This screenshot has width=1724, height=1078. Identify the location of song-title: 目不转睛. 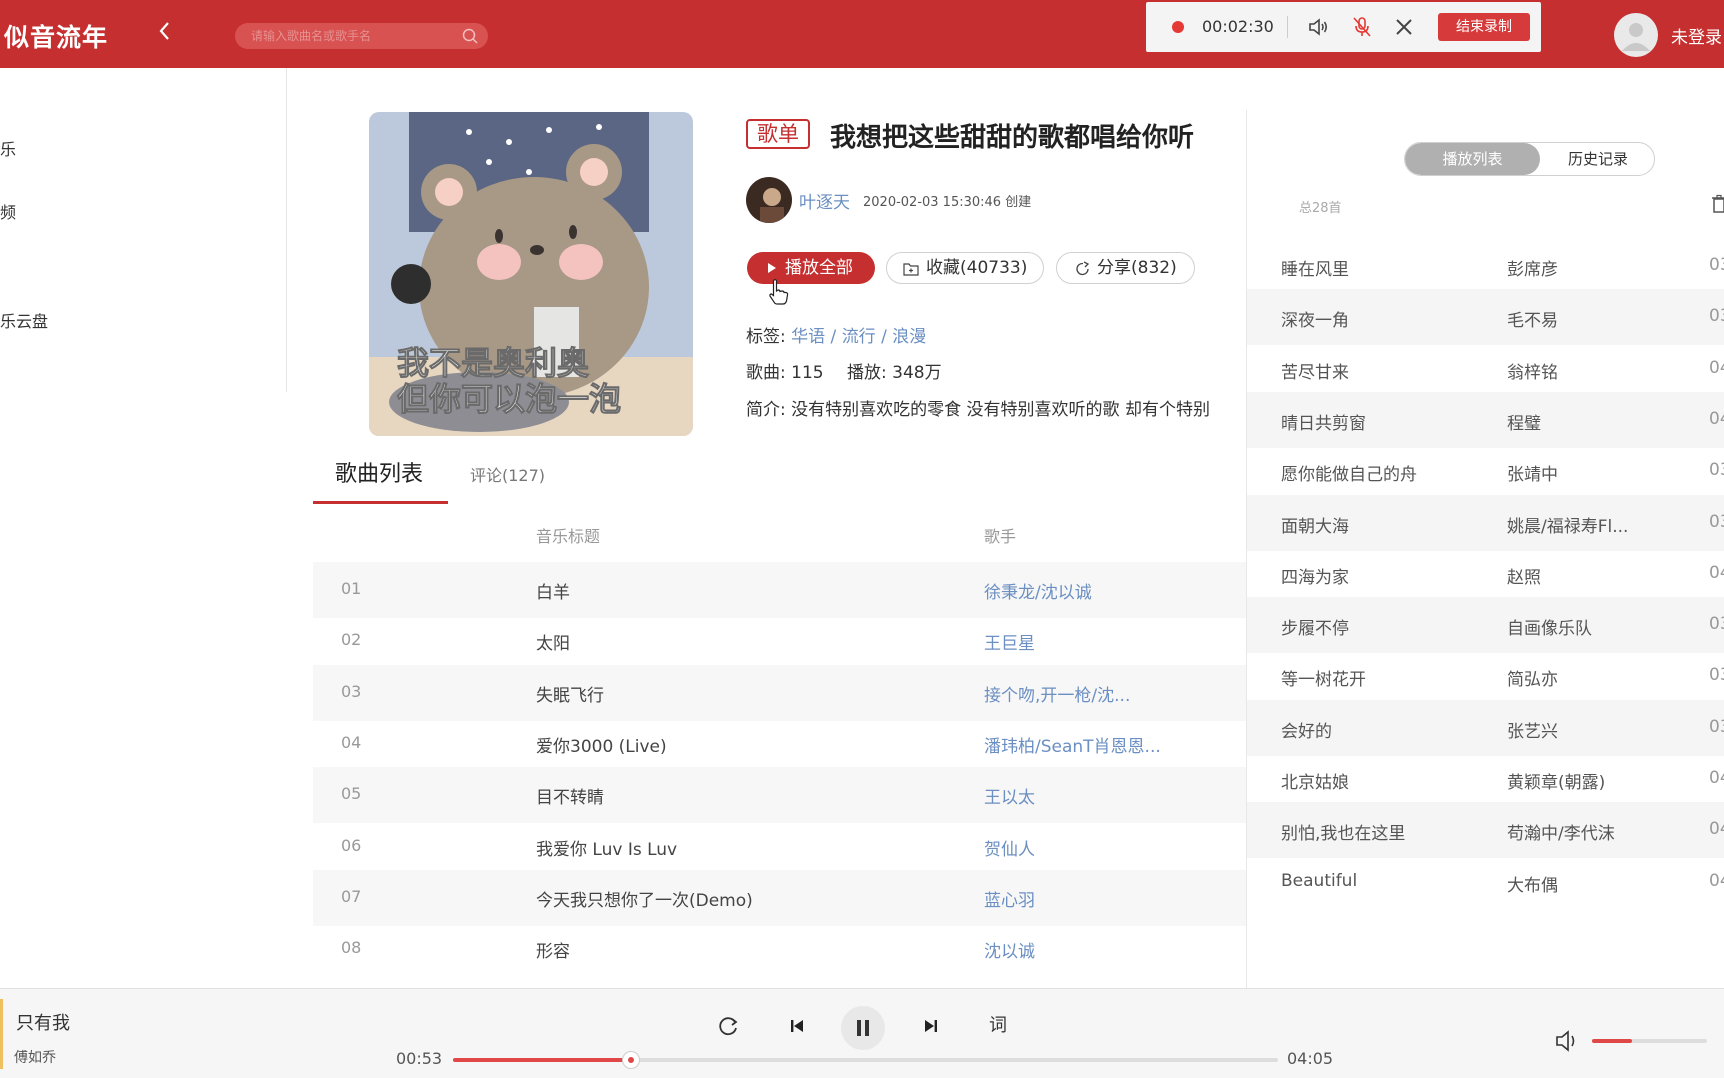
(570, 795).